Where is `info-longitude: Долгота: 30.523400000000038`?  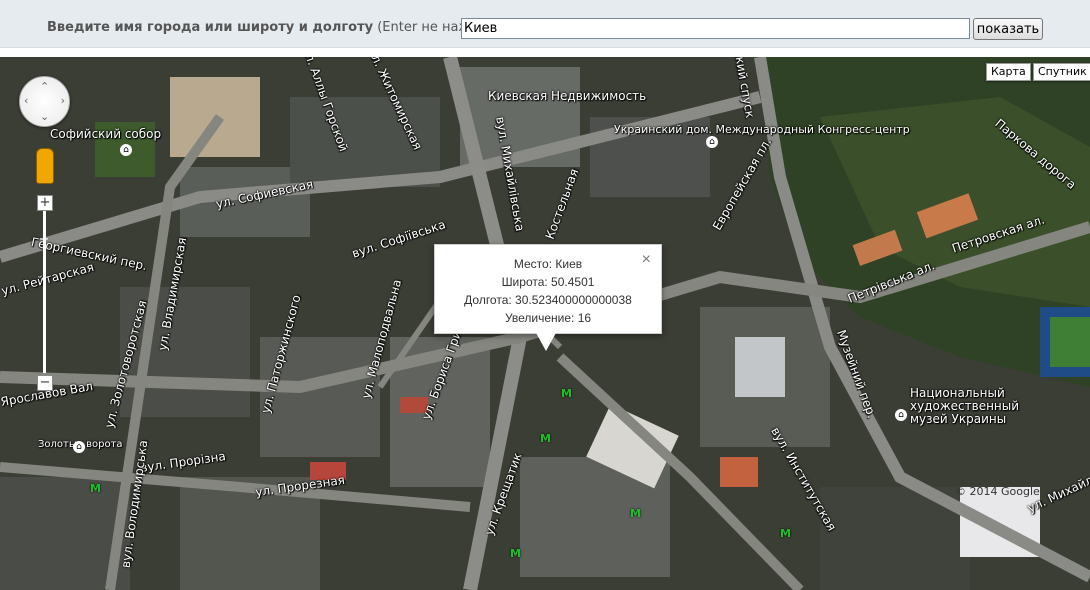
info-longitude: Долгота: 30.523400000000038 is located at coordinates (548, 300).